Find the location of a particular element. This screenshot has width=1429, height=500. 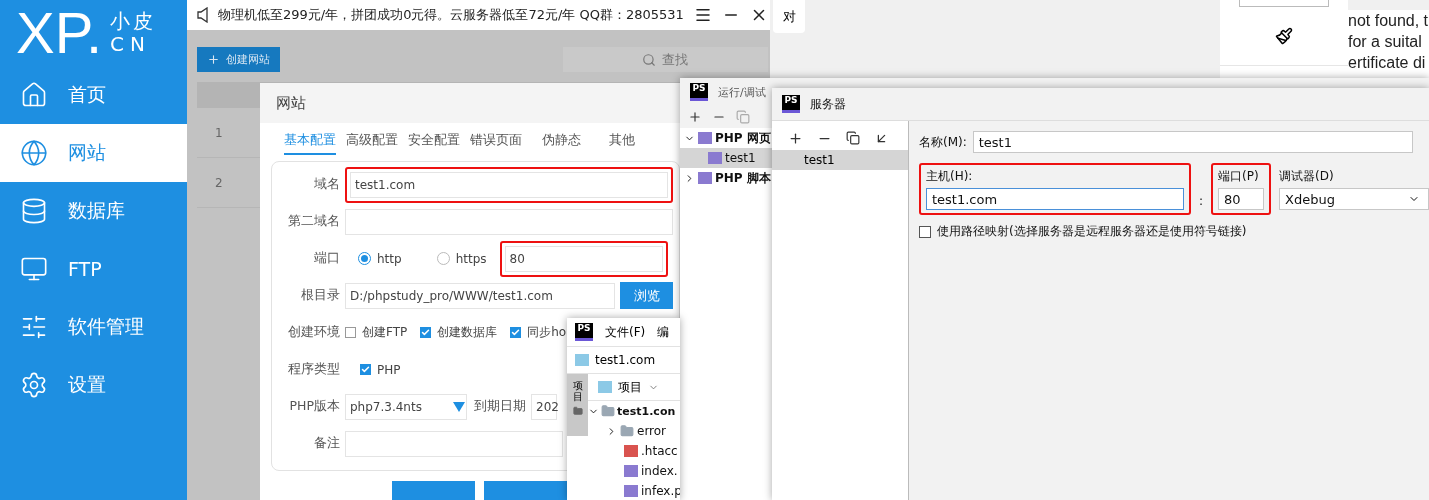

tree-item: PHP 脚本 is located at coordinates (726, 178).